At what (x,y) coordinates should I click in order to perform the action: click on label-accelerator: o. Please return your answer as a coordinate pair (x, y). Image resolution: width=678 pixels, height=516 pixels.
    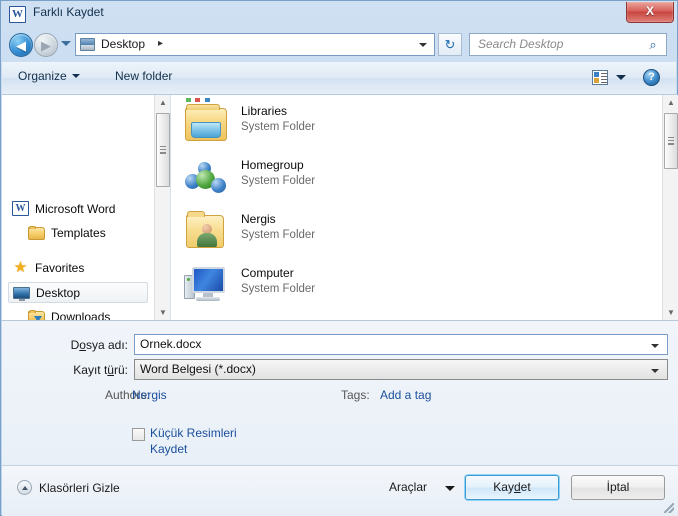
    Looking at the image, I should click on (82, 345).